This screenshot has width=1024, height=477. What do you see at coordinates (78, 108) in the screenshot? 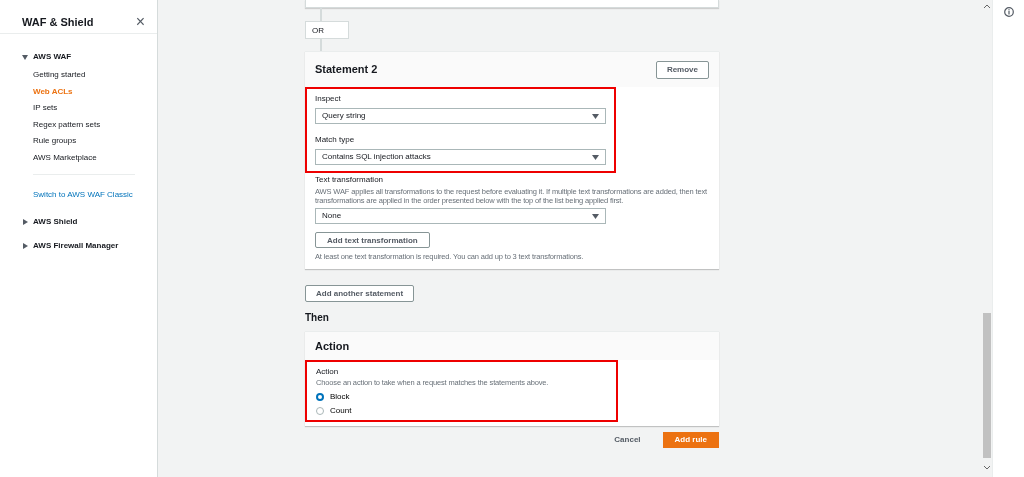
I see `nav-link: IP sets` at bounding box center [78, 108].